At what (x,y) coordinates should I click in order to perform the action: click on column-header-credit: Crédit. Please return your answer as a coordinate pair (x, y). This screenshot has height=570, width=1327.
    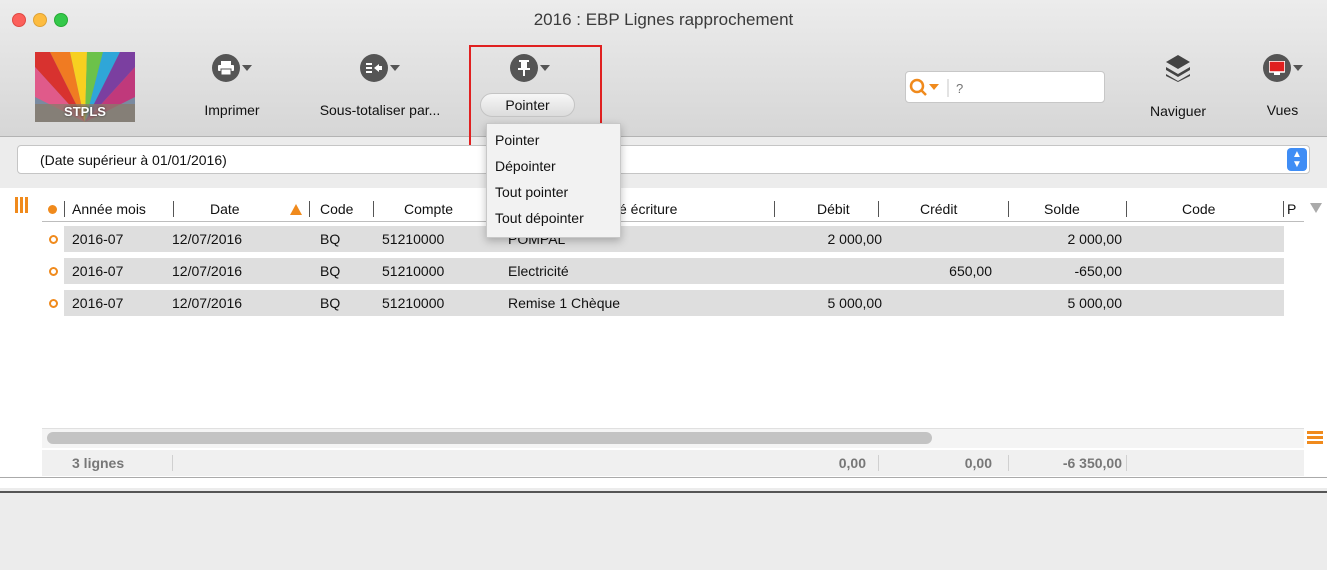
    Looking at the image, I should click on (955, 208).